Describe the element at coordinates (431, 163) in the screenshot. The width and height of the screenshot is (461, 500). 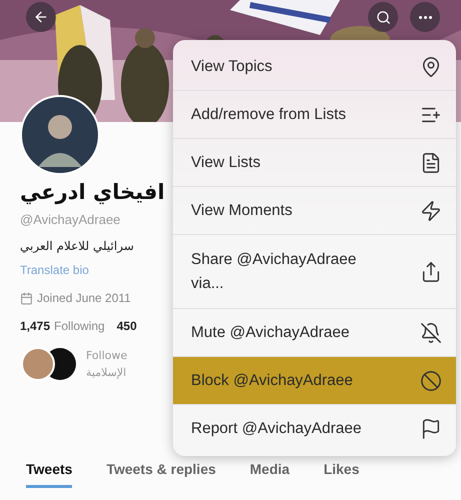
I see `document-icon` at that location.